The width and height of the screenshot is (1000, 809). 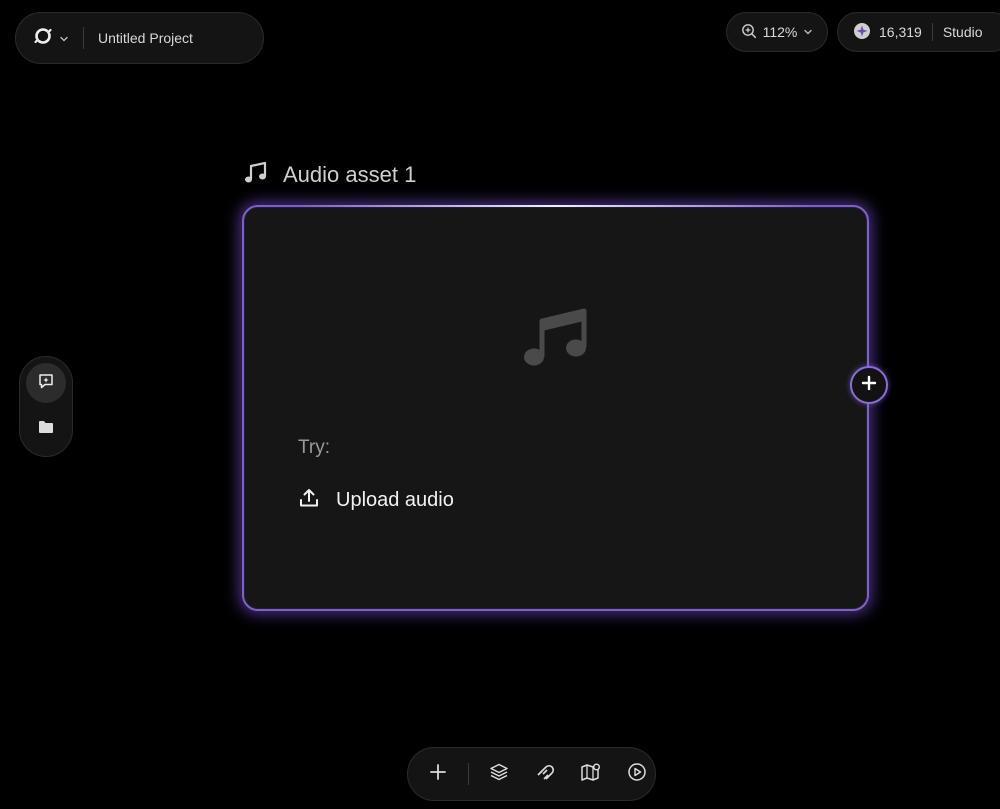 I want to click on bottom-toolbar, so click(x=531, y=774).